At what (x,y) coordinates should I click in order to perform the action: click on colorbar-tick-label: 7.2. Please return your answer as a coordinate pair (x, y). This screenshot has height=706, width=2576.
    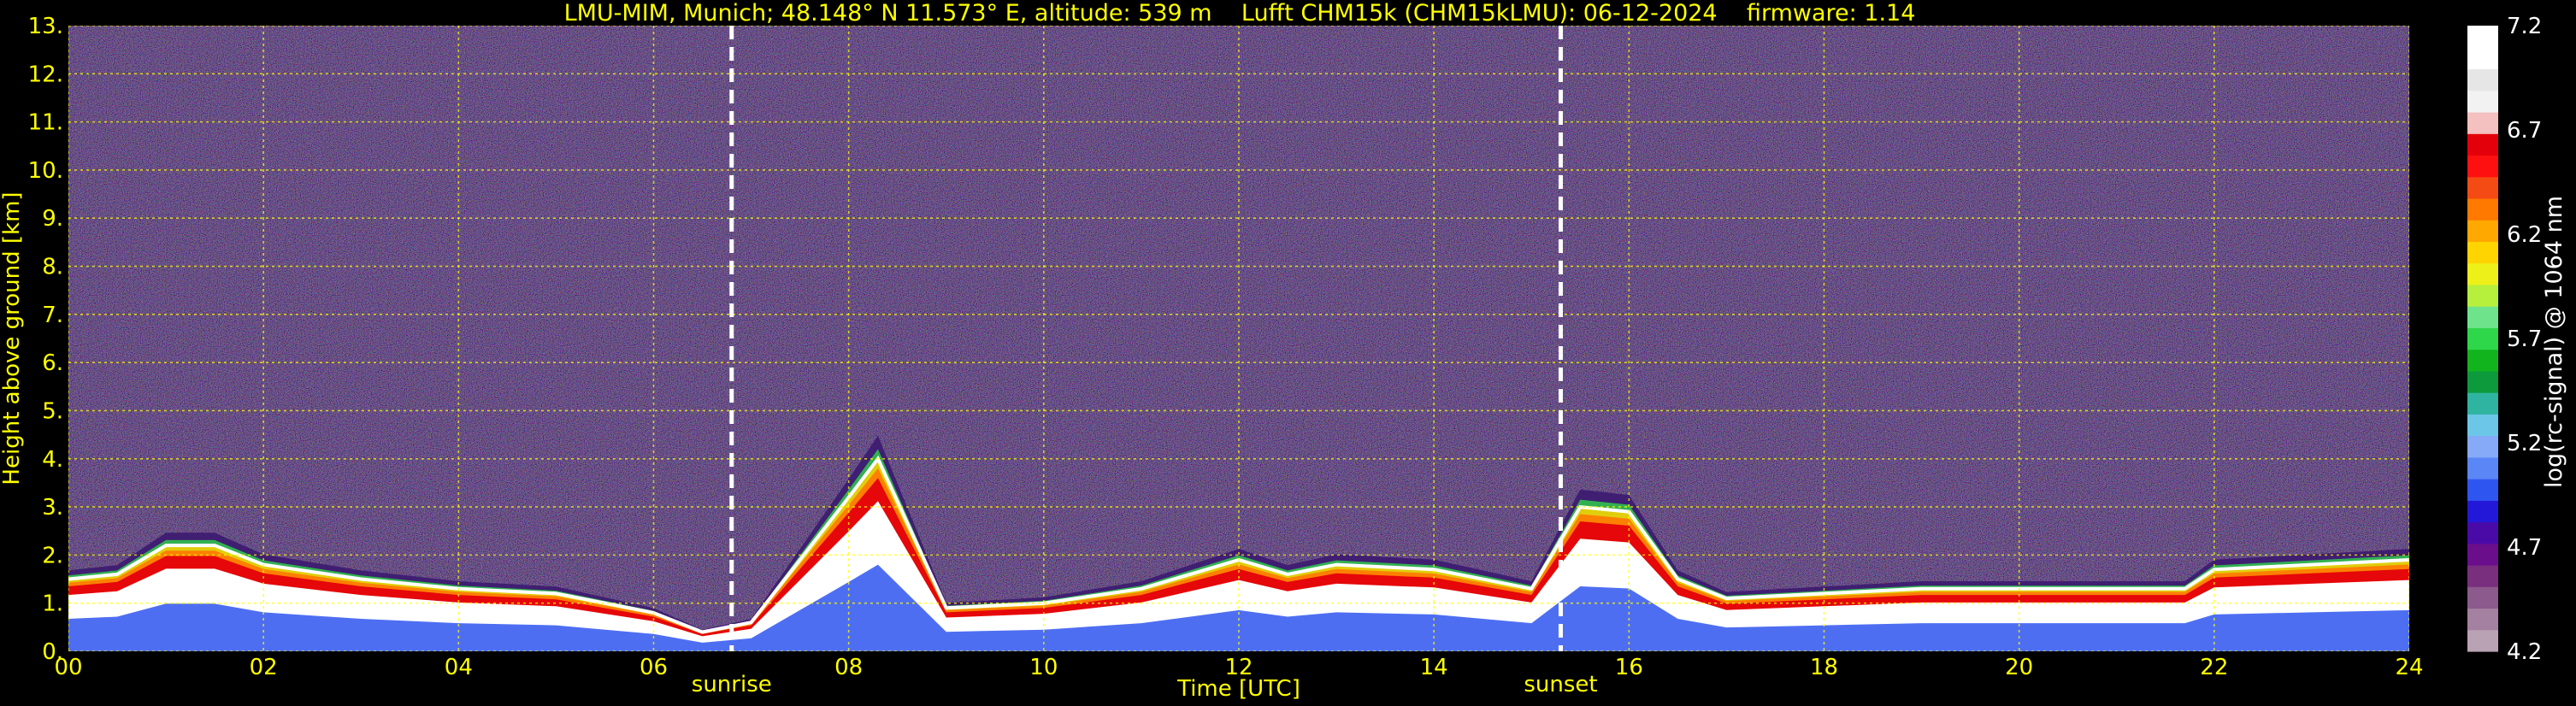
    Looking at the image, I should click on (2524, 26).